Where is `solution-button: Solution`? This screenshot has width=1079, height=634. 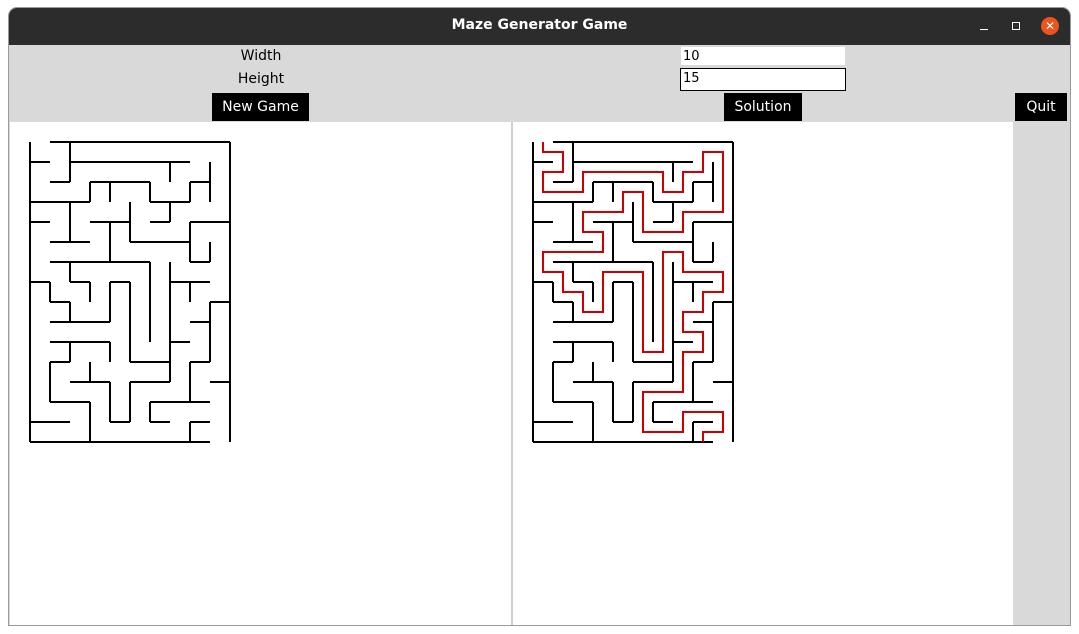
solution-button: Solution is located at coordinates (763, 107).